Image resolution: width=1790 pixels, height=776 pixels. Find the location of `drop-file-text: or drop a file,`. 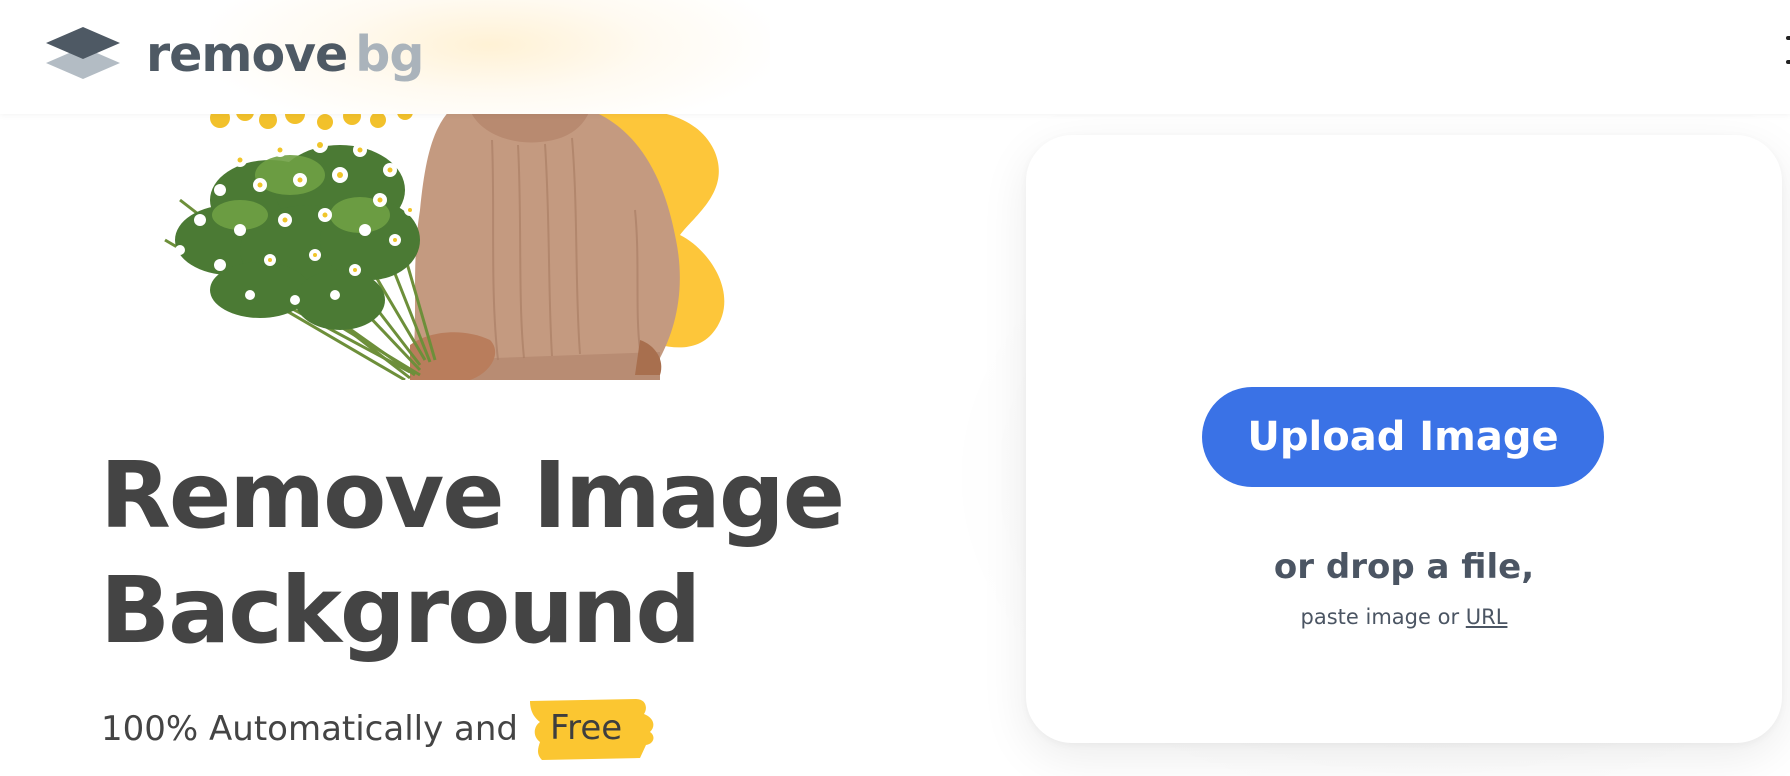

drop-file-text: or drop a file, is located at coordinates (1404, 567).